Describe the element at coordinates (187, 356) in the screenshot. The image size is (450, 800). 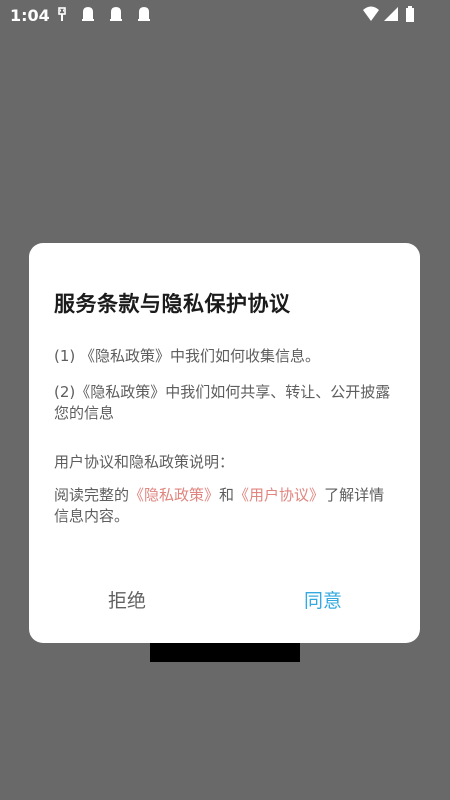
I see `privacy-item-1: (1) 《隐私政策》中我们如何收集信息。` at that location.